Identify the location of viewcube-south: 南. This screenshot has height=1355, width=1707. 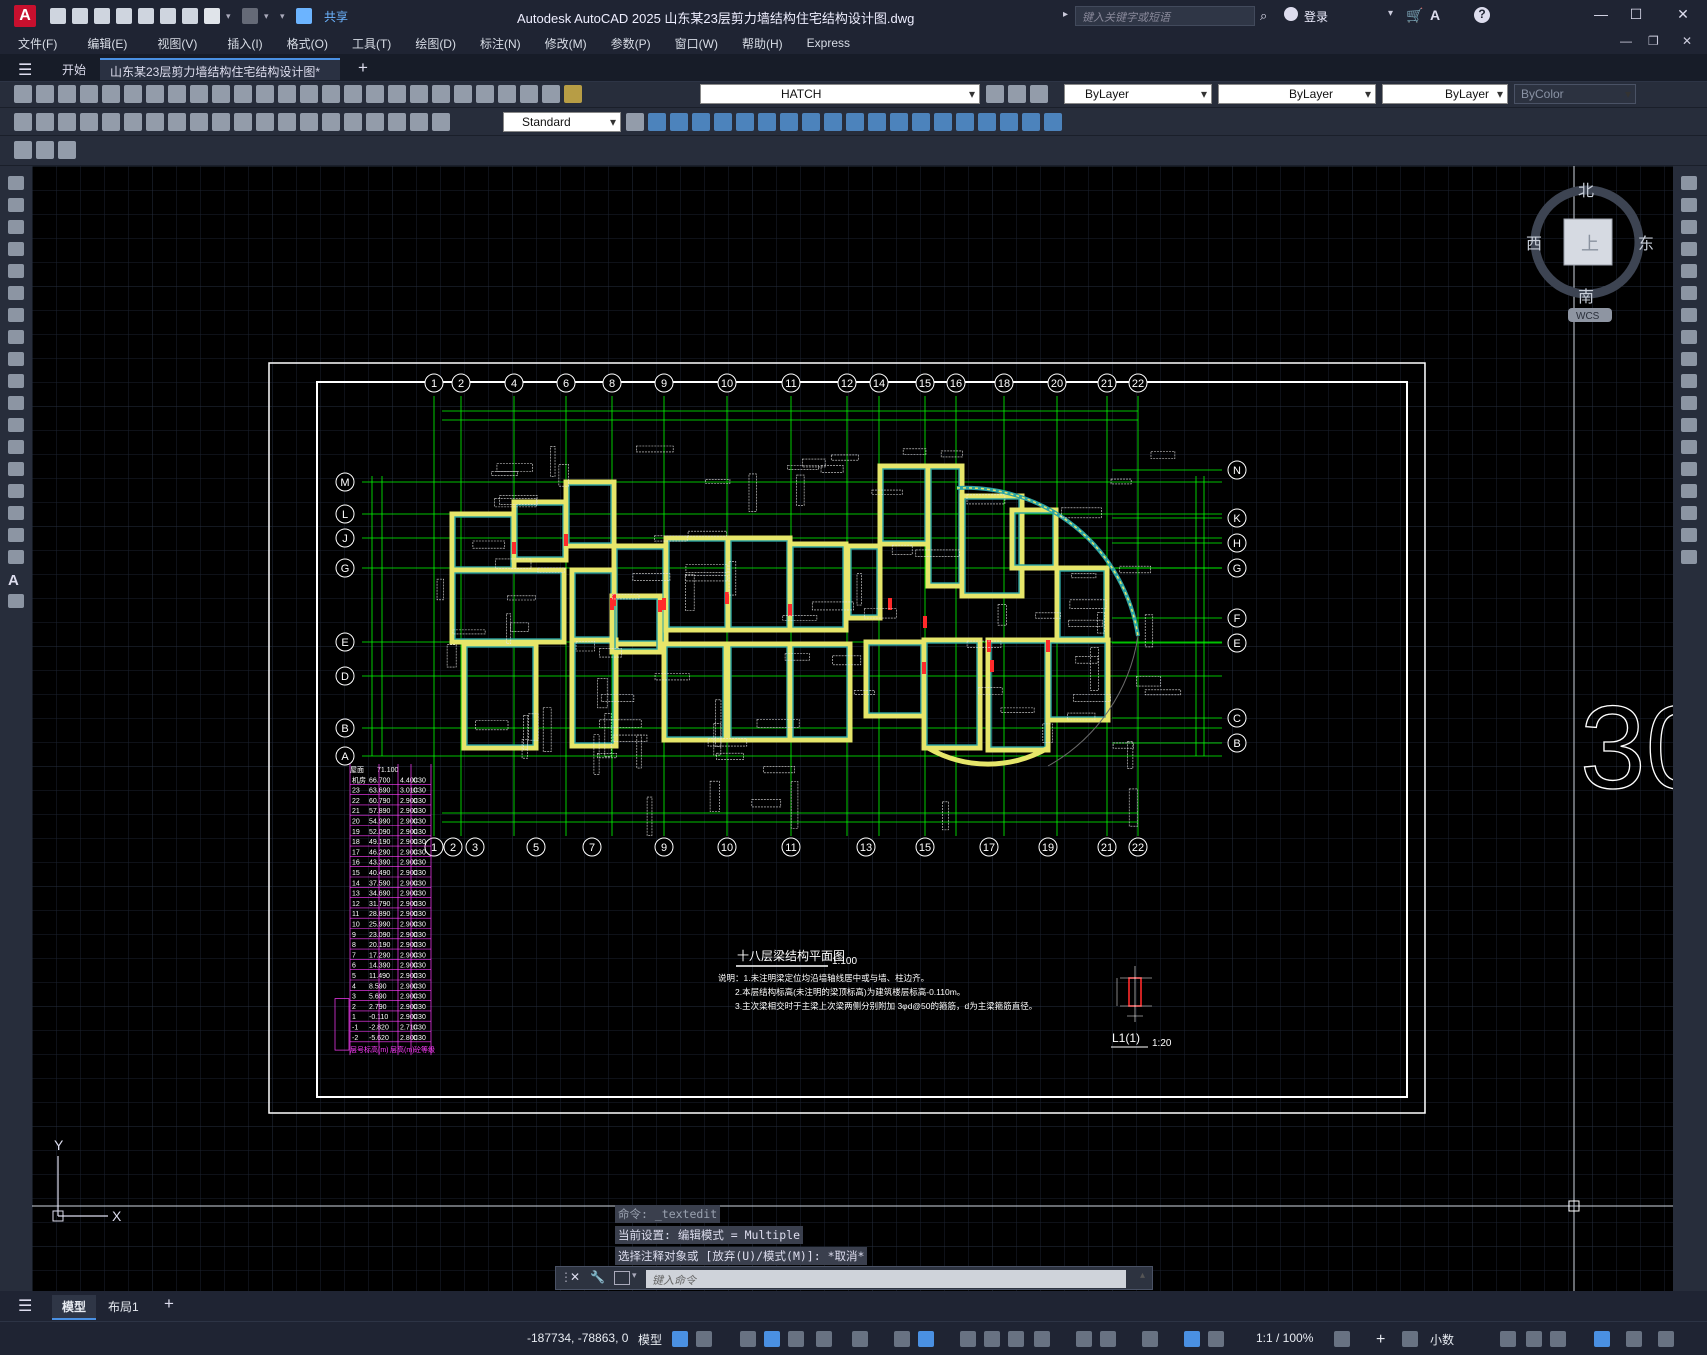
(1586, 297).